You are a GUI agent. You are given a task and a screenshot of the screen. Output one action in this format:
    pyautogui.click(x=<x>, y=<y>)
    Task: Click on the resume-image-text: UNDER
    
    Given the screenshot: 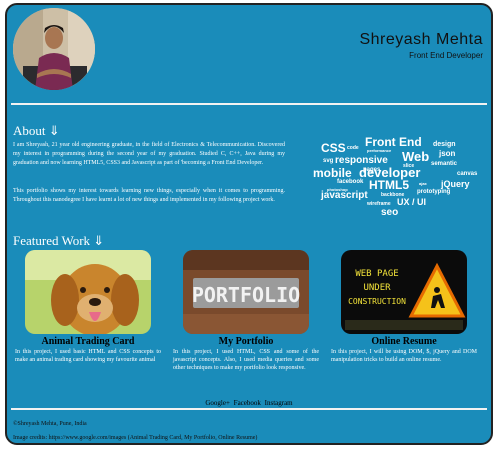 What is the action you would take?
    pyautogui.click(x=377, y=288)
    